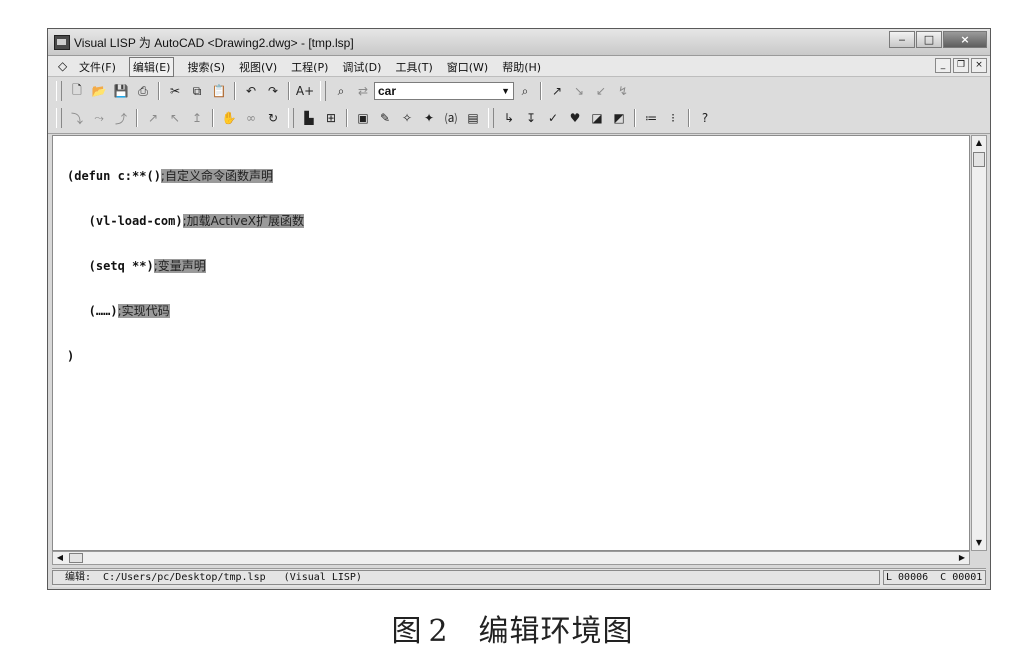 This screenshot has width=1025, height=664. What do you see at coordinates (185, 311) in the screenshot?
I see `code-line: (……);实现代码` at bounding box center [185, 311].